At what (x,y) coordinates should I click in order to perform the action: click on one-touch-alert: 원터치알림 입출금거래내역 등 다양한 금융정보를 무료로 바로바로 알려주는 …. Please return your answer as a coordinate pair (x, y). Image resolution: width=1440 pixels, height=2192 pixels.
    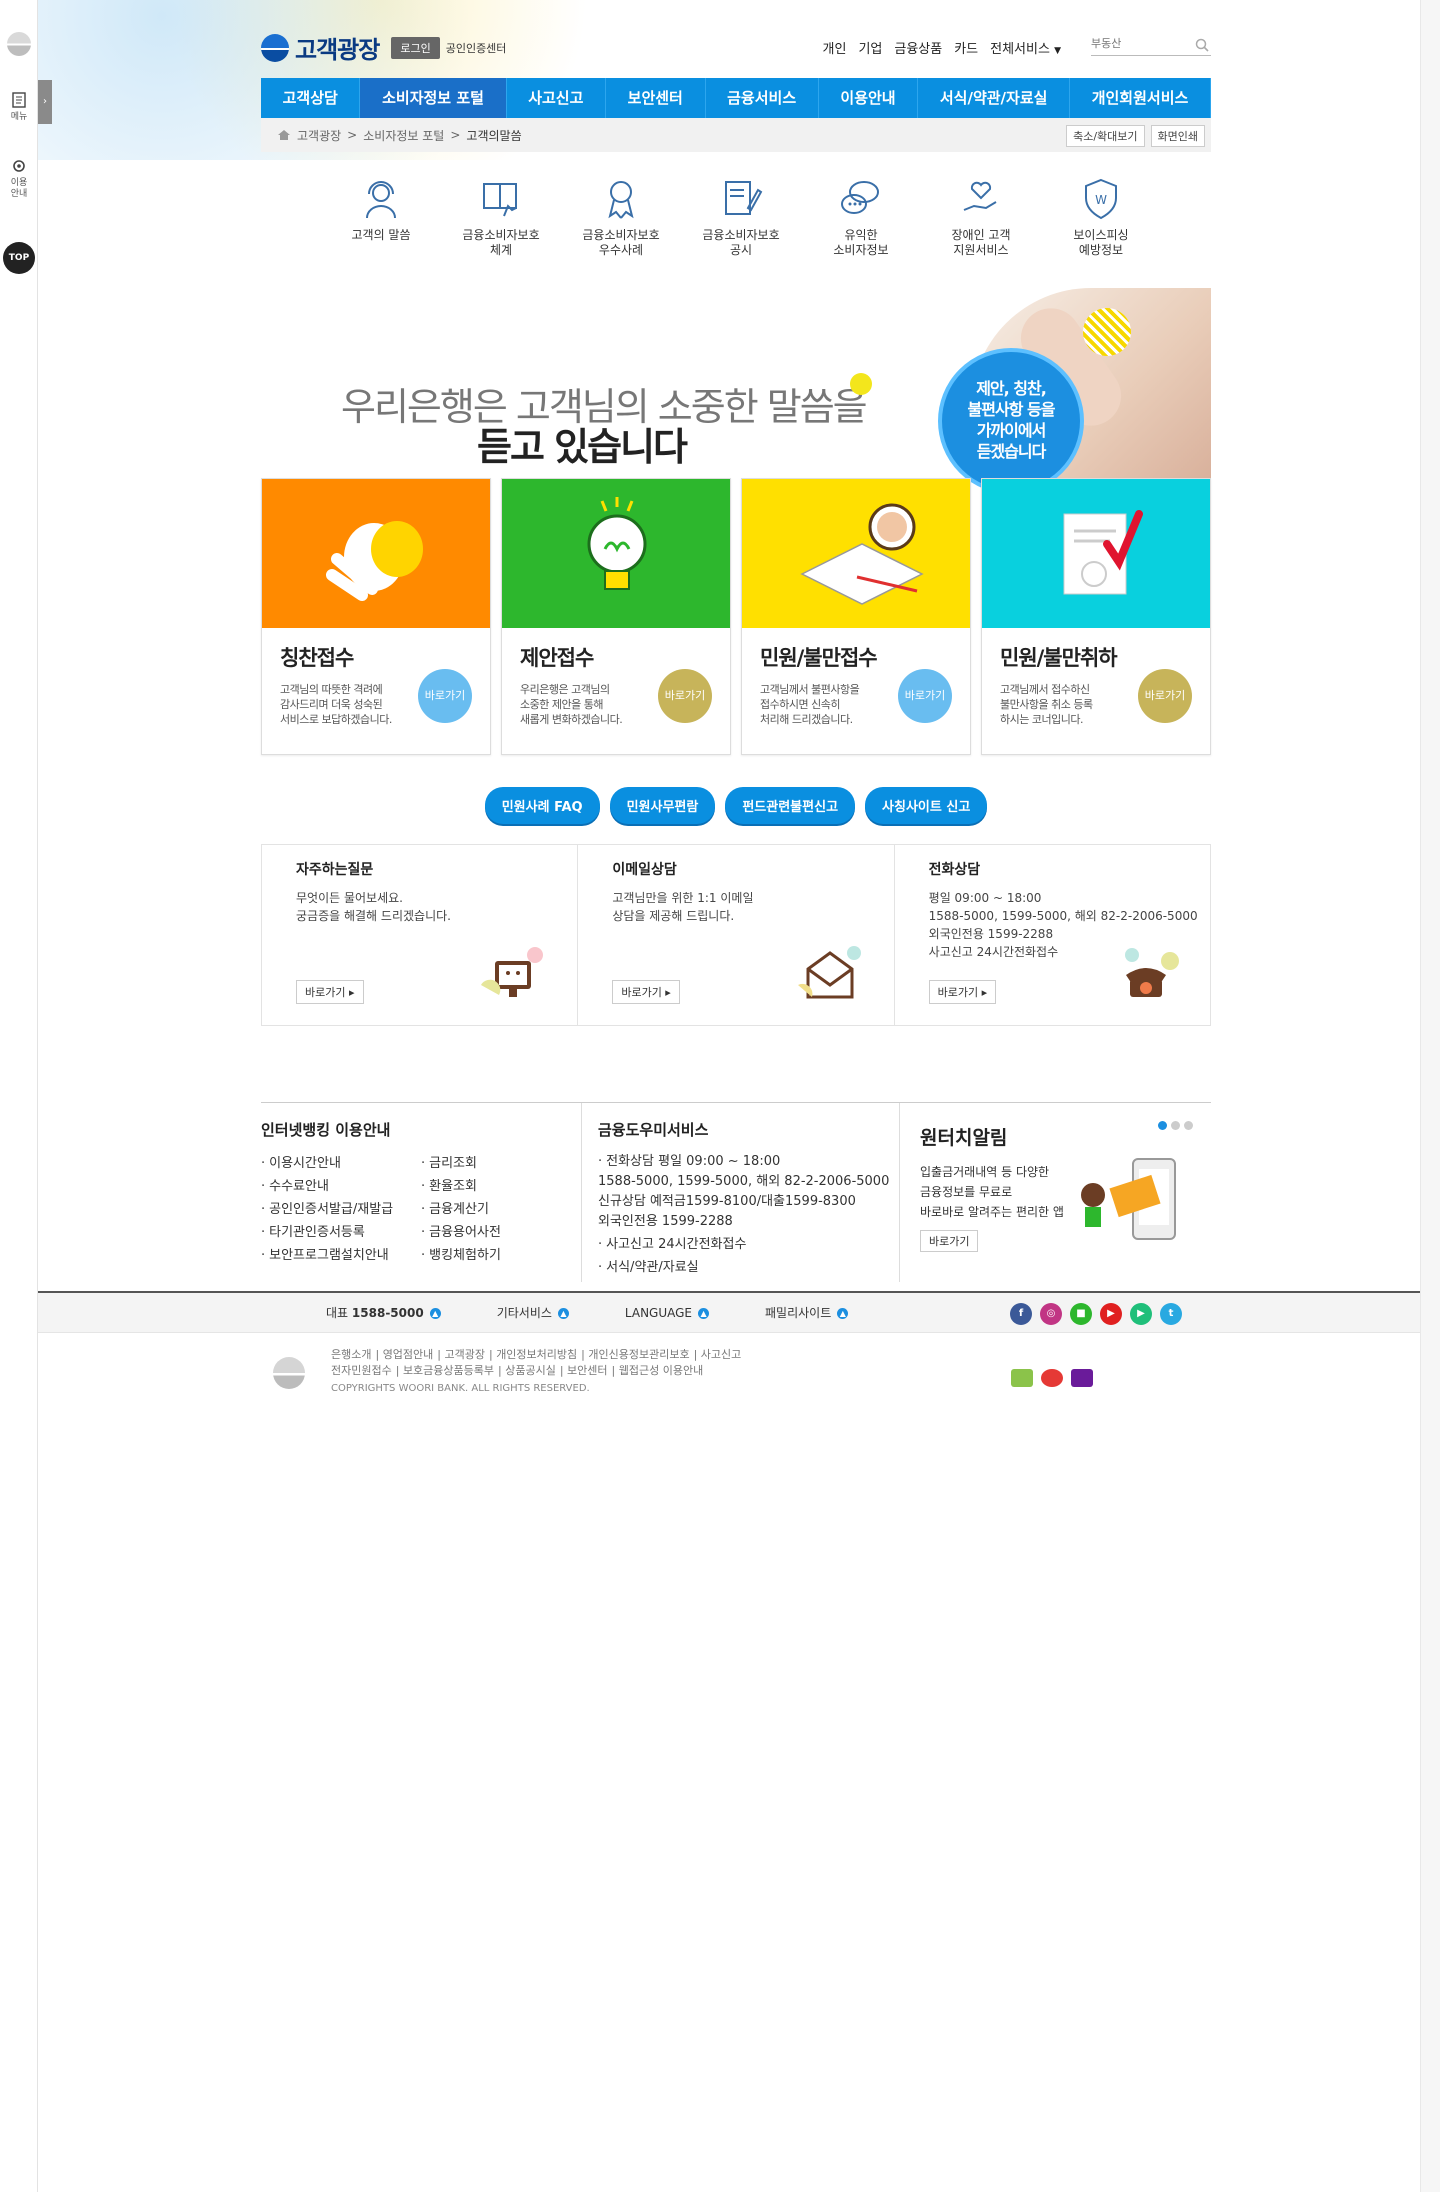
    Looking at the image, I should click on (1055, 1192).